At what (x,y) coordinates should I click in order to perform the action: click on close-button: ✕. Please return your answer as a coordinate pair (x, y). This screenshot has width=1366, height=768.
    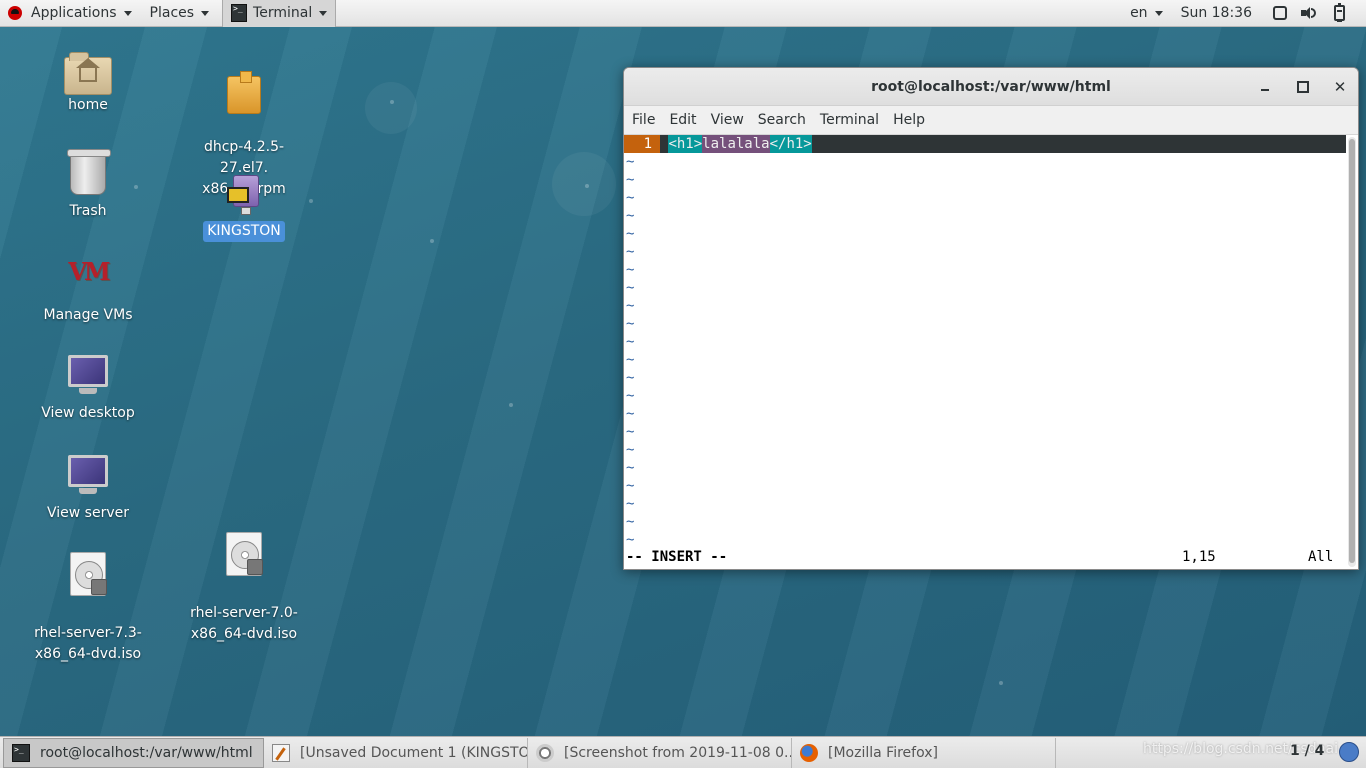
    Looking at the image, I should click on (1340, 87).